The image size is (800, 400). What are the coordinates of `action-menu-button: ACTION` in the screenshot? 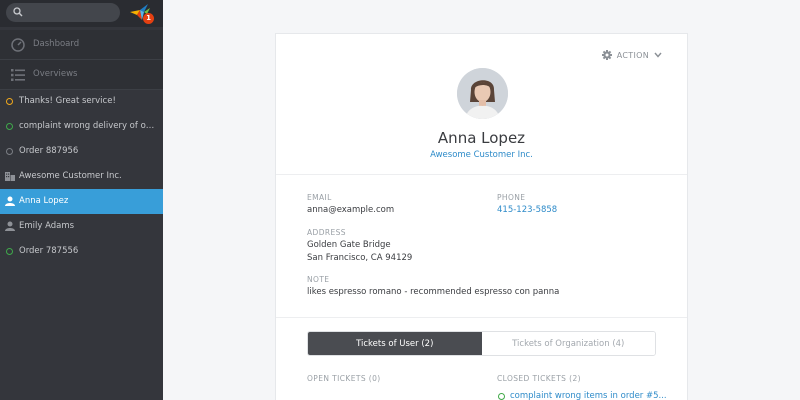 It's located at (631, 55).